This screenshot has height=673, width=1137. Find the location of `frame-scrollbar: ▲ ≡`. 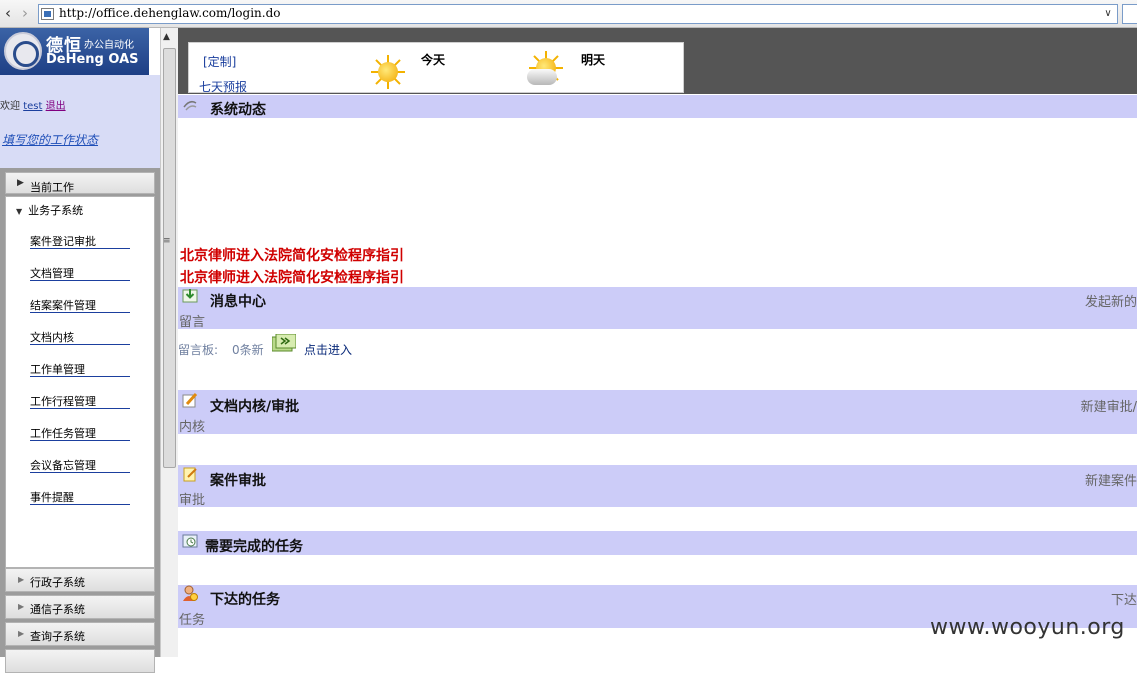

frame-scrollbar: ▲ ≡ is located at coordinates (169, 342).